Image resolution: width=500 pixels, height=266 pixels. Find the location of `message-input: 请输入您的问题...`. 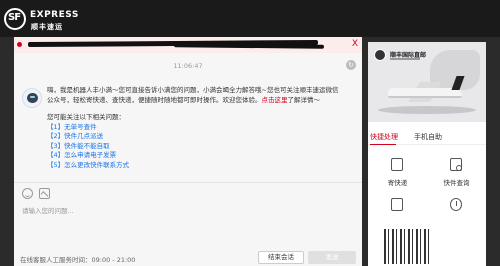

message-input: 请输入您的问题... is located at coordinates (187, 225).